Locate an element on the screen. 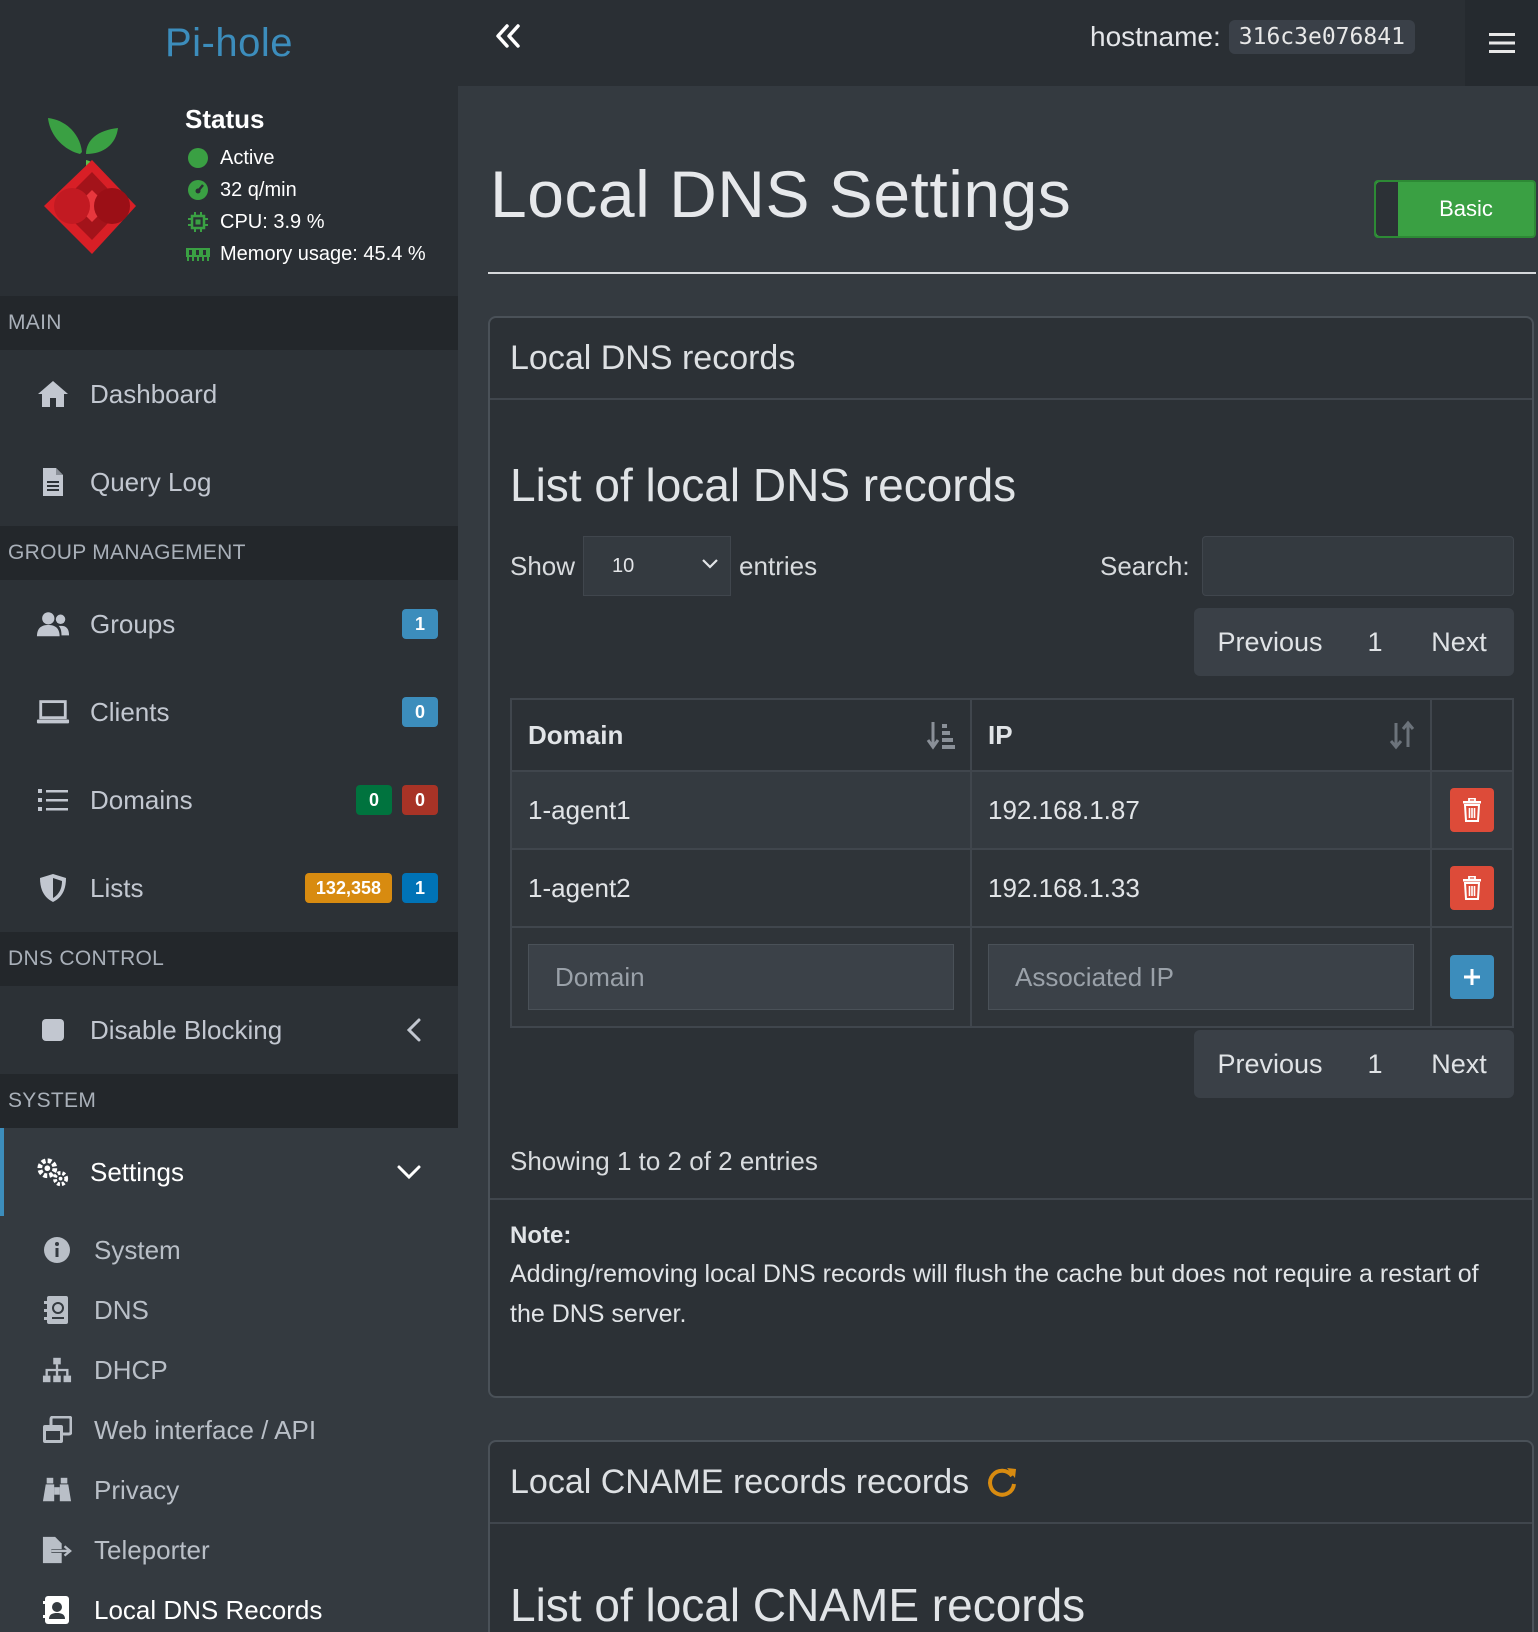 The image size is (1538, 1632). cell-domain-input: Domain is located at coordinates (742, 977).